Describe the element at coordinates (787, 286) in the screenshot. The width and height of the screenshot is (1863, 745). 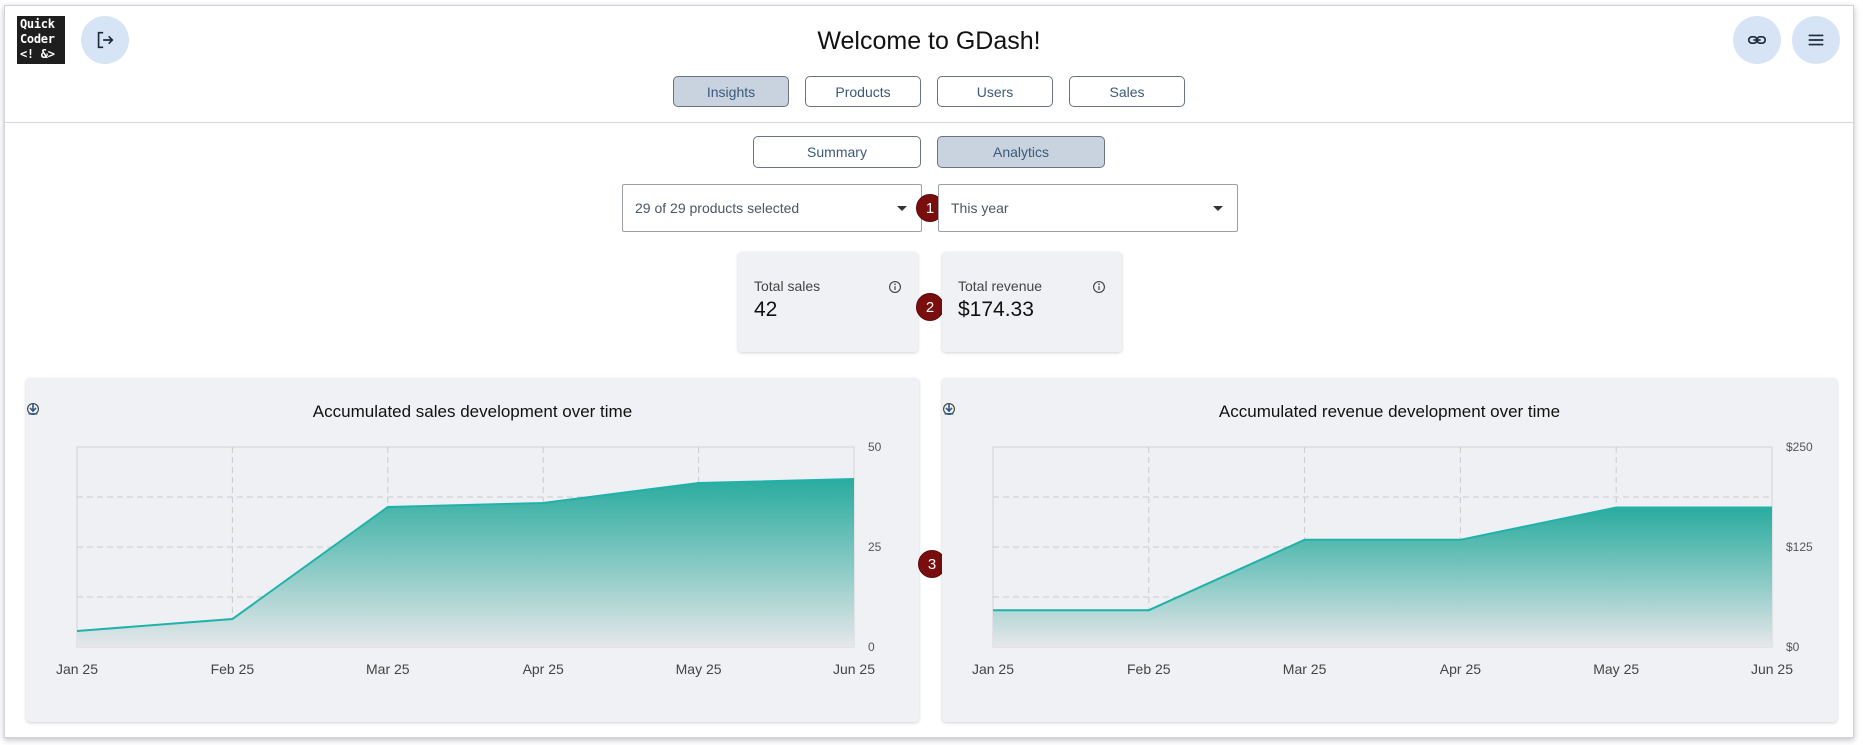
I see `kpi-label: Total sales` at that location.